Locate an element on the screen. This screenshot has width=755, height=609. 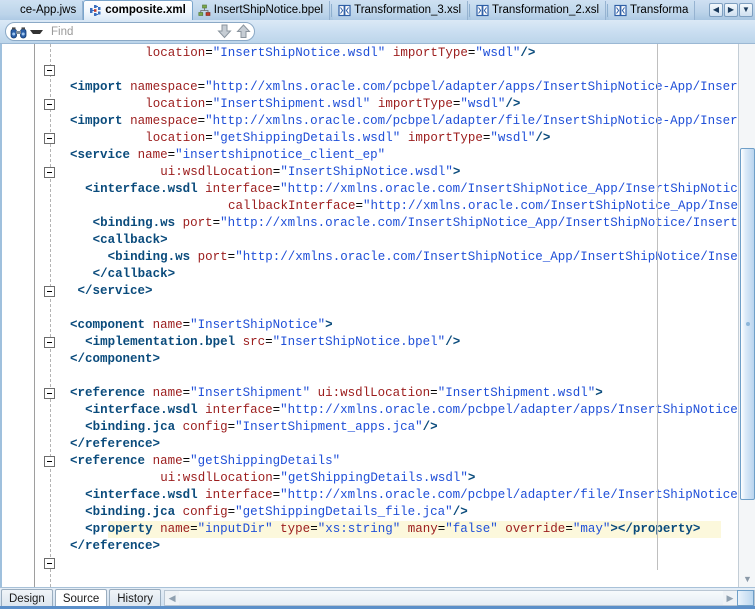
find-toolbar is located at coordinates (377, 32).